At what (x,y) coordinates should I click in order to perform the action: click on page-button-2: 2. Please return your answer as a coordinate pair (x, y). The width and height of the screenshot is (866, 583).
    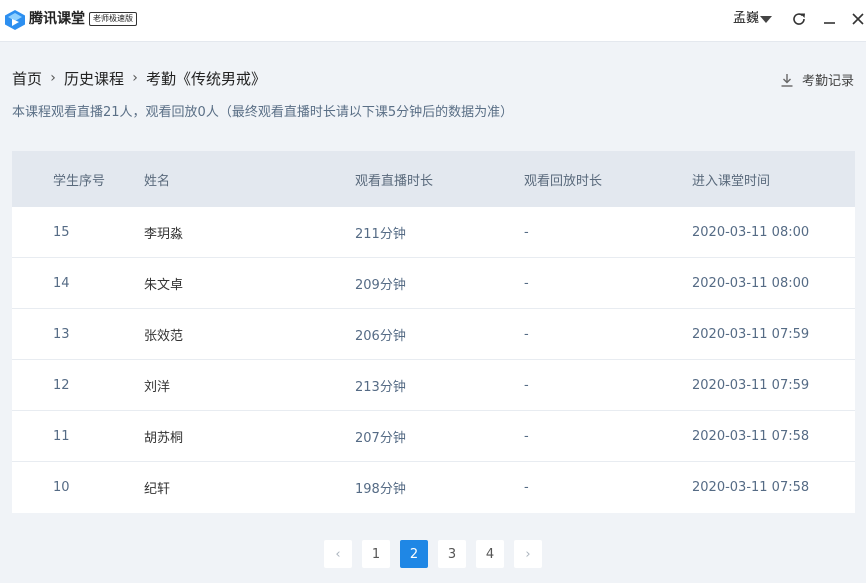
    Looking at the image, I should click on (414, 554).